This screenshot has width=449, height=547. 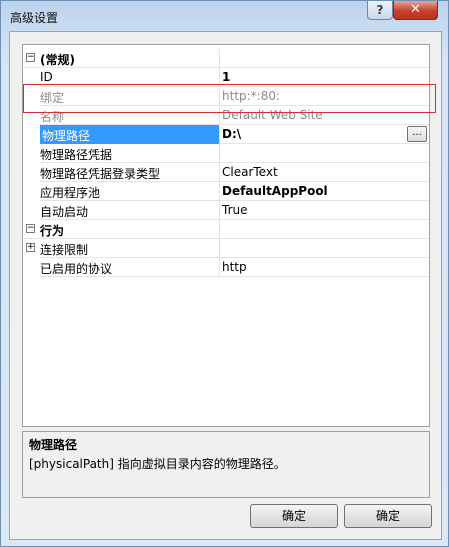 I want to click on property-value: DefaultAppPool, so click(x=275, y=191).